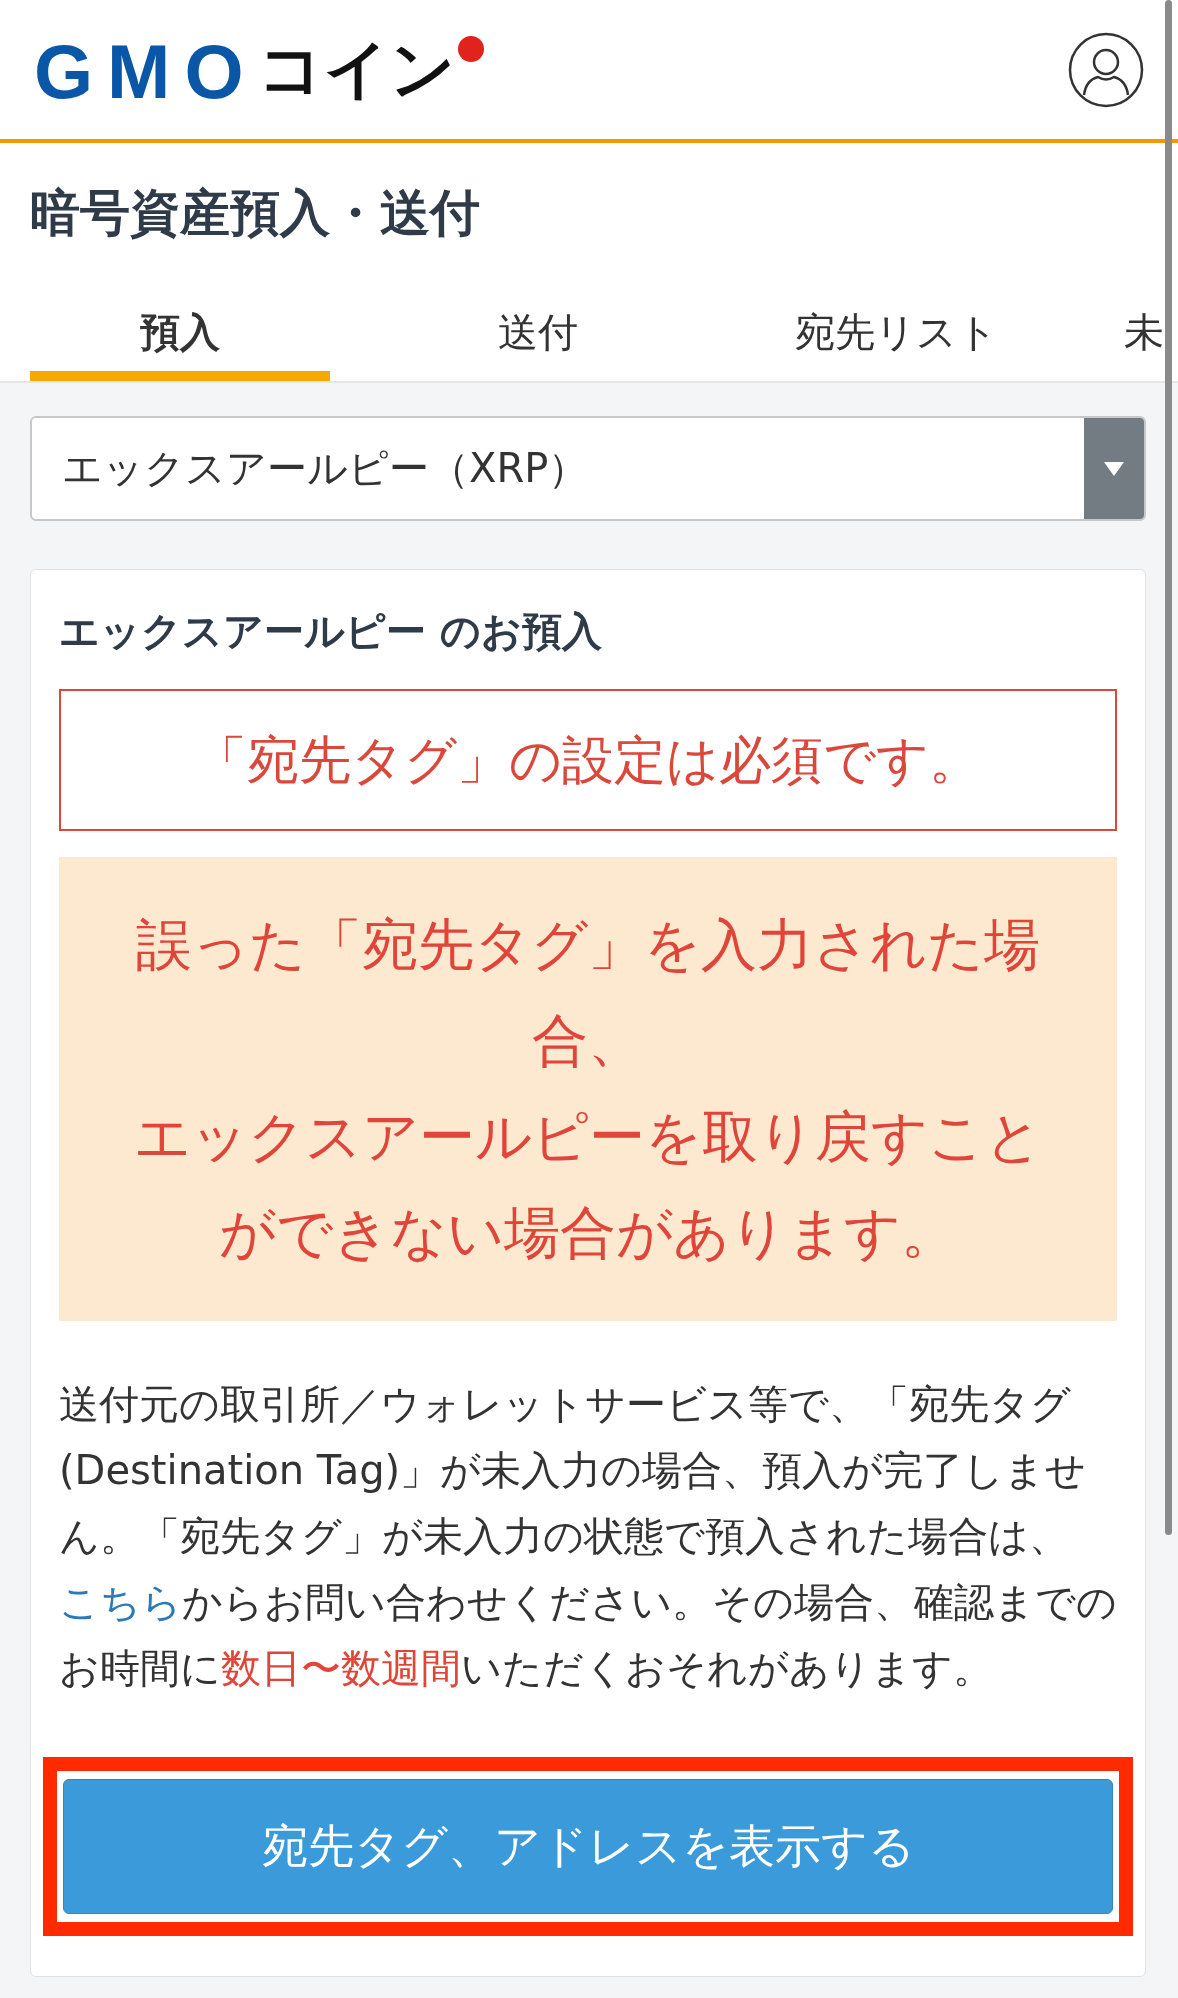 The image size is (1178, 1998). I want to click on page-title: 暗号資産預入・送付, so click(589, 218).